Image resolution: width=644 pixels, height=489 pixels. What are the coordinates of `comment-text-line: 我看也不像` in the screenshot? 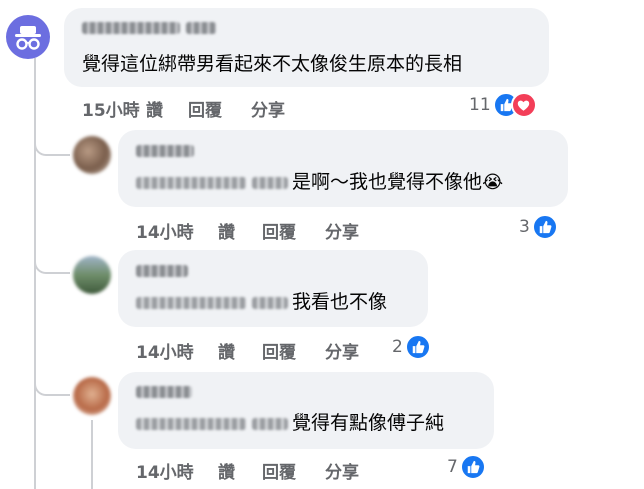 It's located at (261, 302).